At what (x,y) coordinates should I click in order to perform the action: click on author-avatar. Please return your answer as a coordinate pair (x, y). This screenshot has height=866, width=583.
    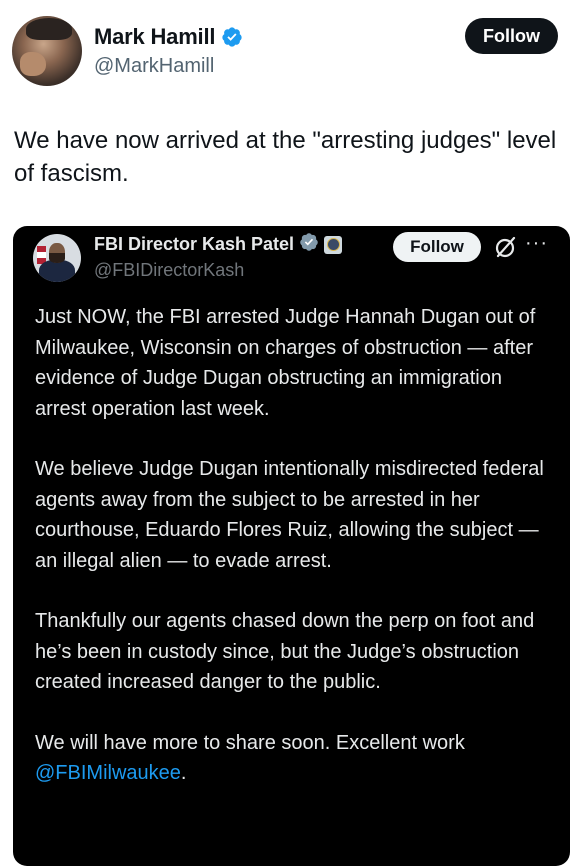
    Looking at the image, I should click on (47, 51).